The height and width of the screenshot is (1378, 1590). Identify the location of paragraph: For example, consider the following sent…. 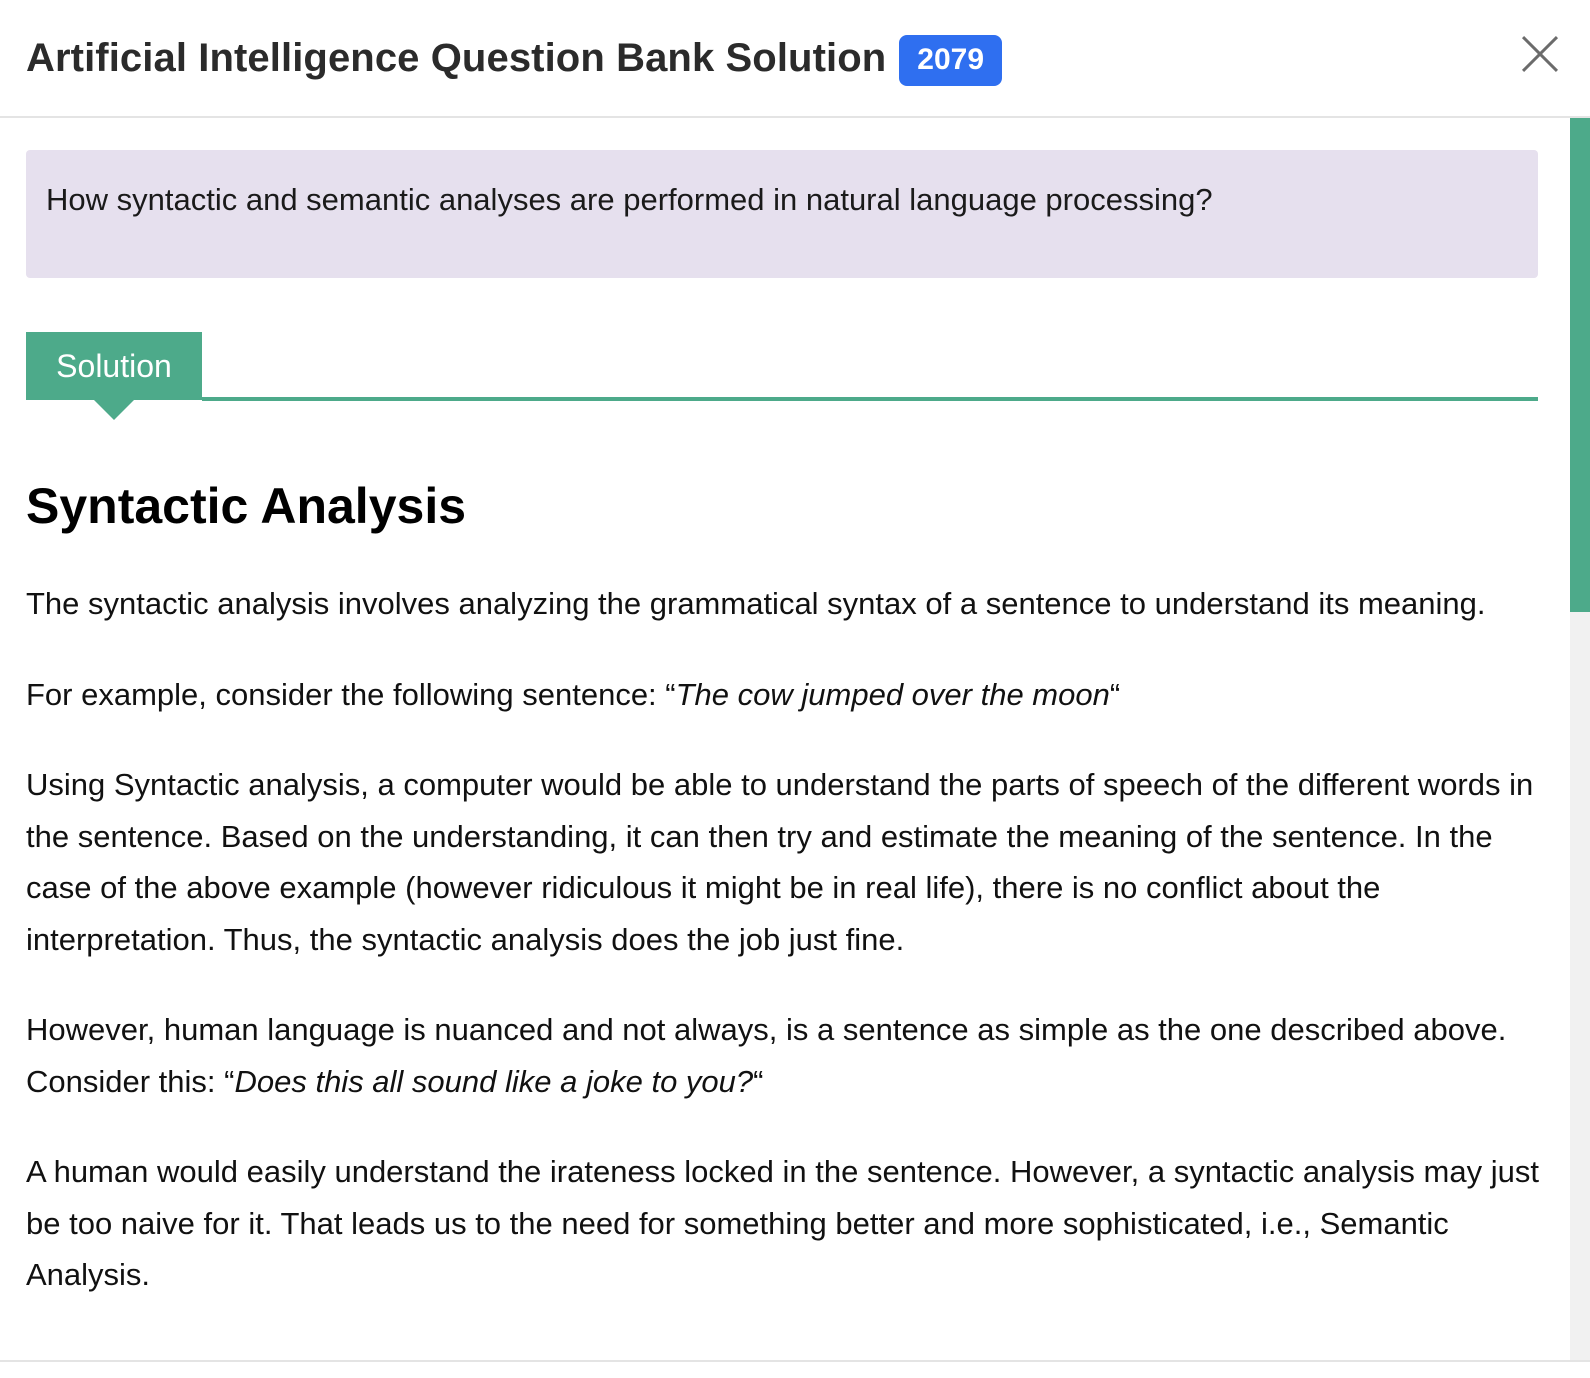
(786, 695).